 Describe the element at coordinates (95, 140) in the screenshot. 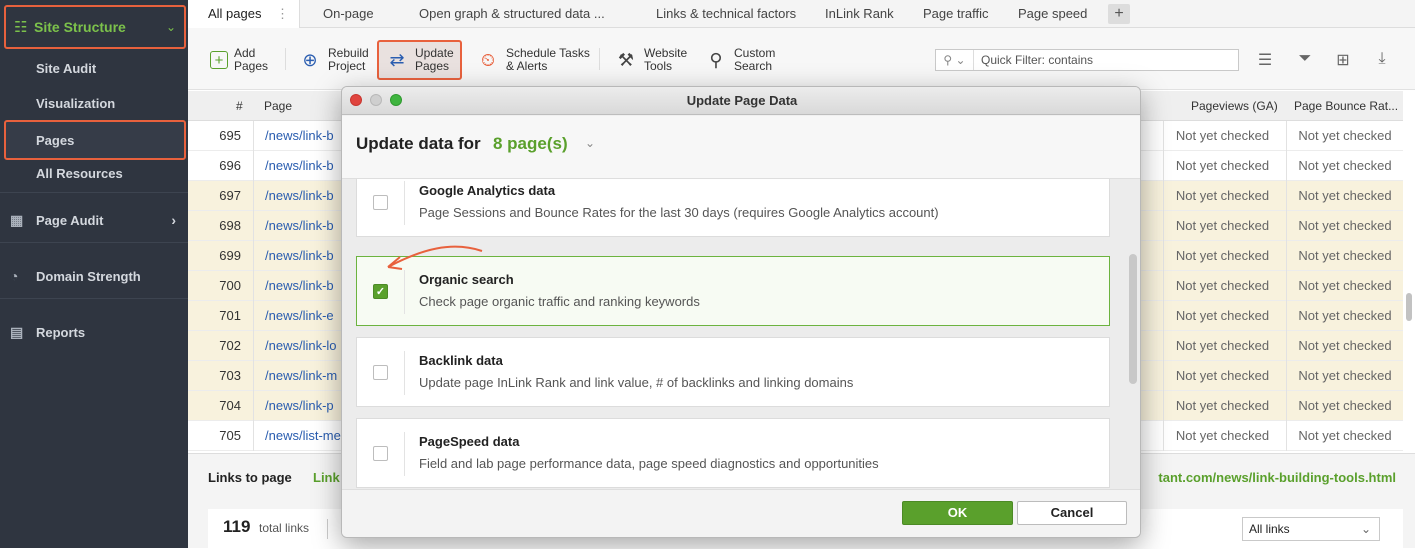

I see `sidebar-item-pages: Pages` at that location.